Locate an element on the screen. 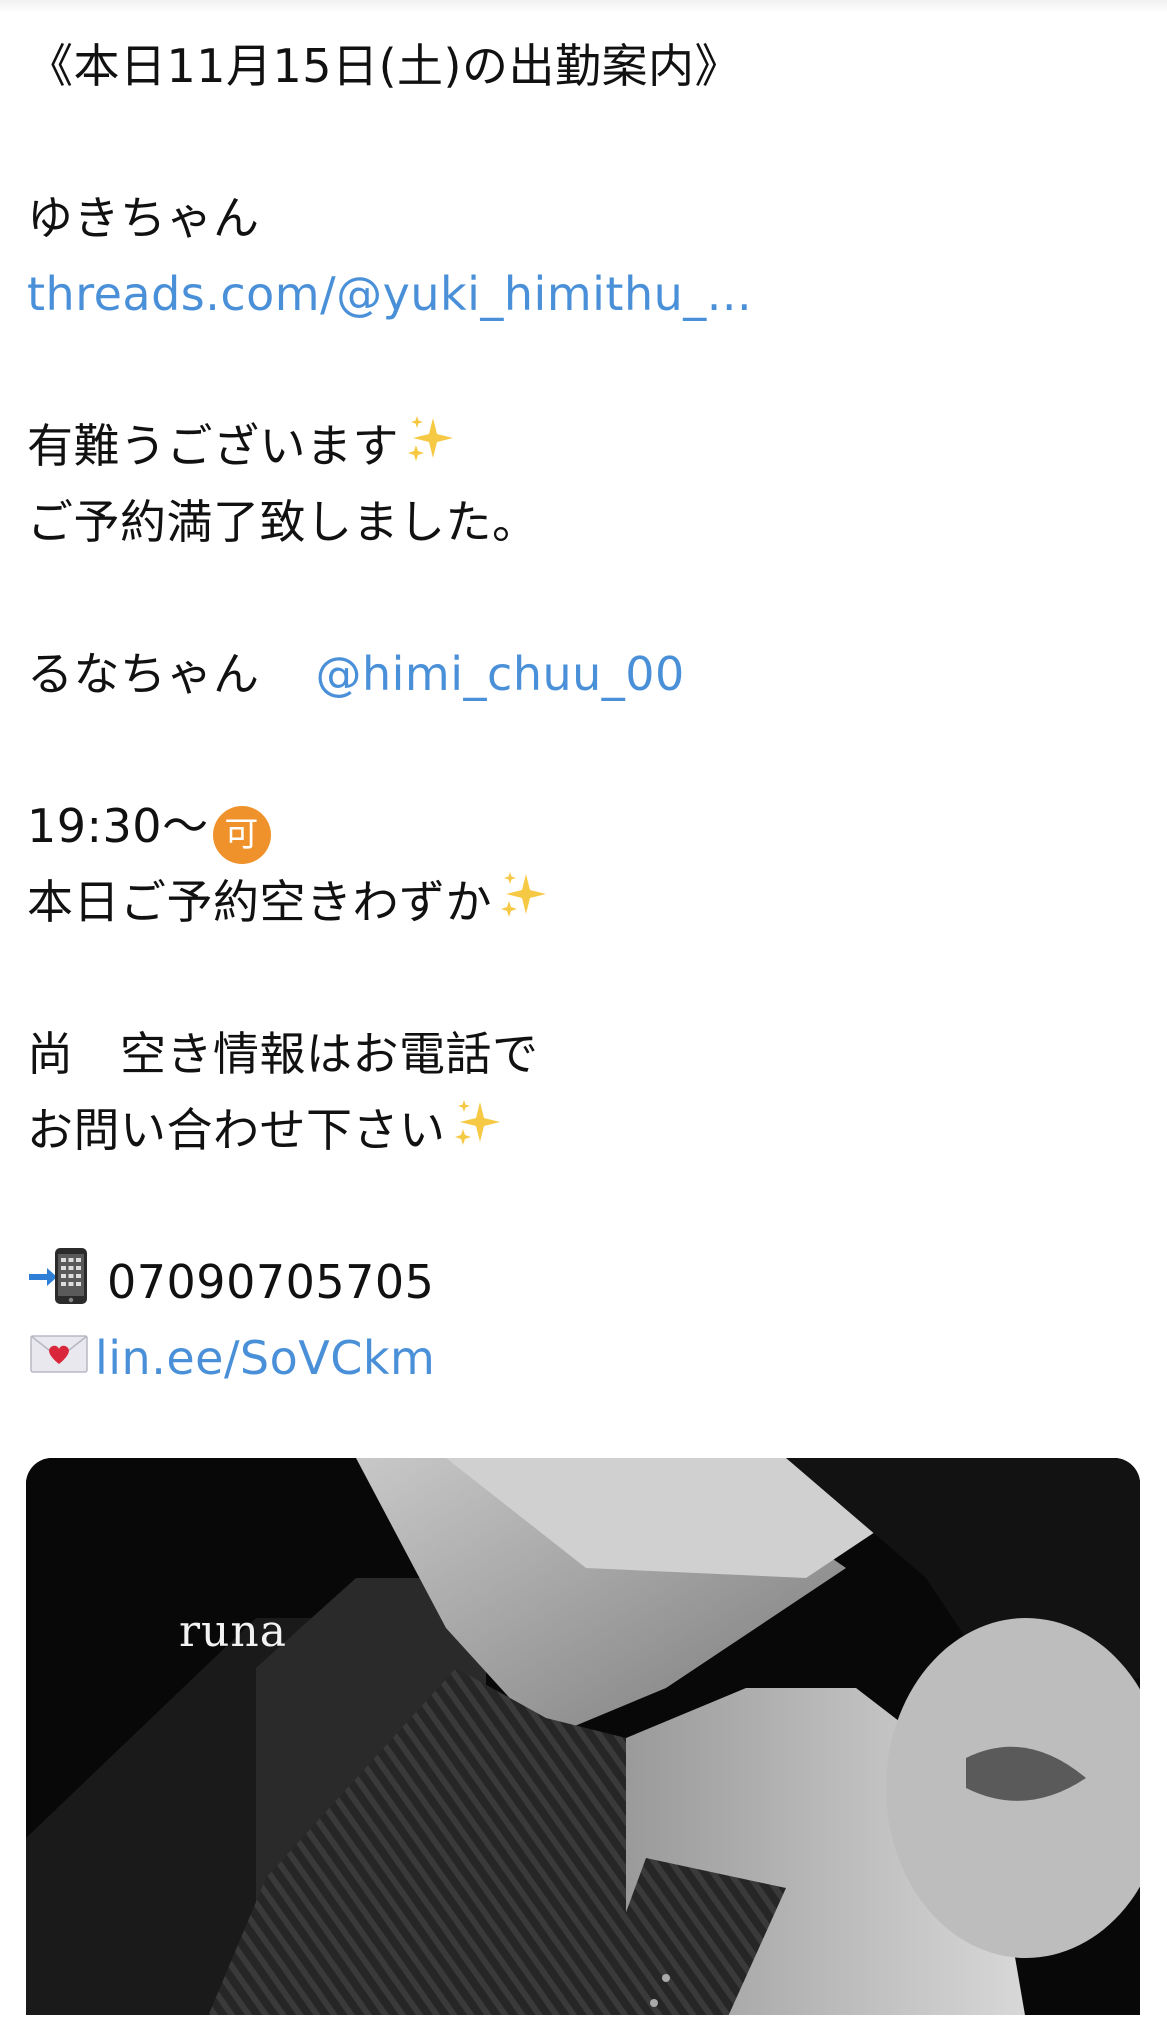 The image size is (1167, 2021). thanks-line: 有難うございます is located at coordinates (587, 446).